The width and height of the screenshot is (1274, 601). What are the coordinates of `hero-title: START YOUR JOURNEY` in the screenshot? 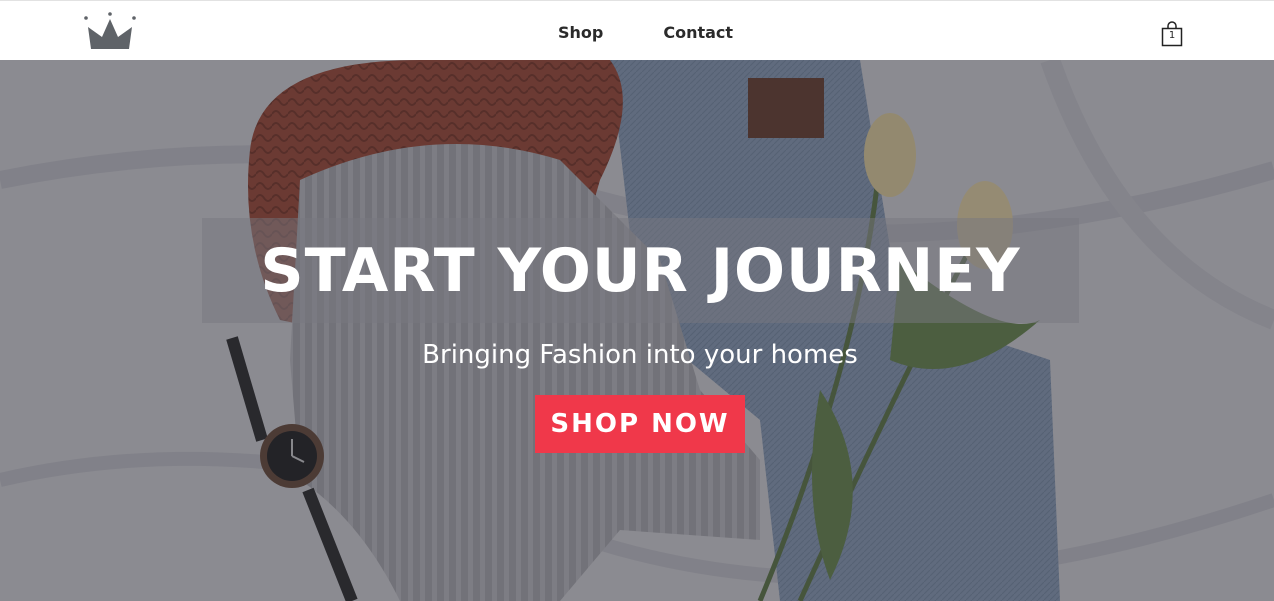 It's located at (640, 270).